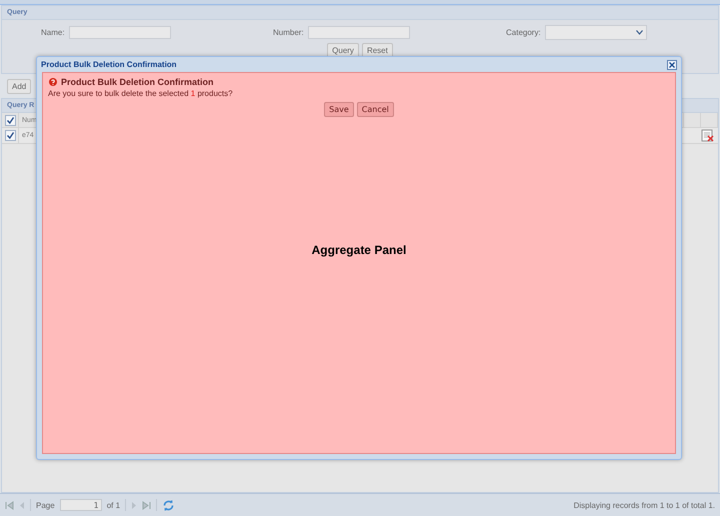 The image size is (720, 516). Describe the element at coordinates (45, 505) in the screenshot. I see `page-label: Page` at that location.